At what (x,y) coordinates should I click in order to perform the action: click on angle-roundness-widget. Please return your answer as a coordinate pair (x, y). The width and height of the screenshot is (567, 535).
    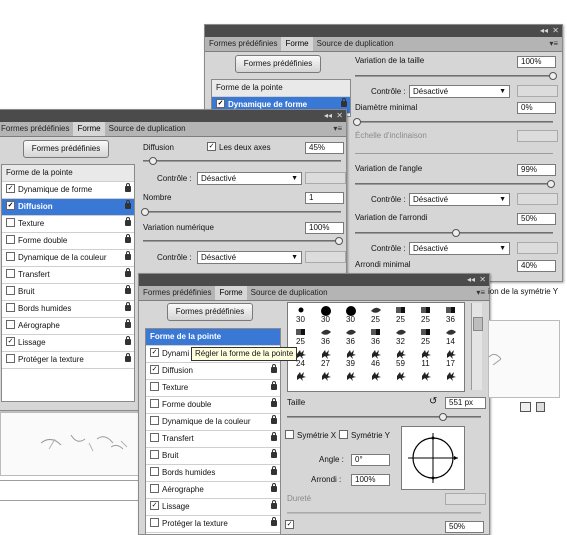
    Looking at the image, I should click on (433, 458).